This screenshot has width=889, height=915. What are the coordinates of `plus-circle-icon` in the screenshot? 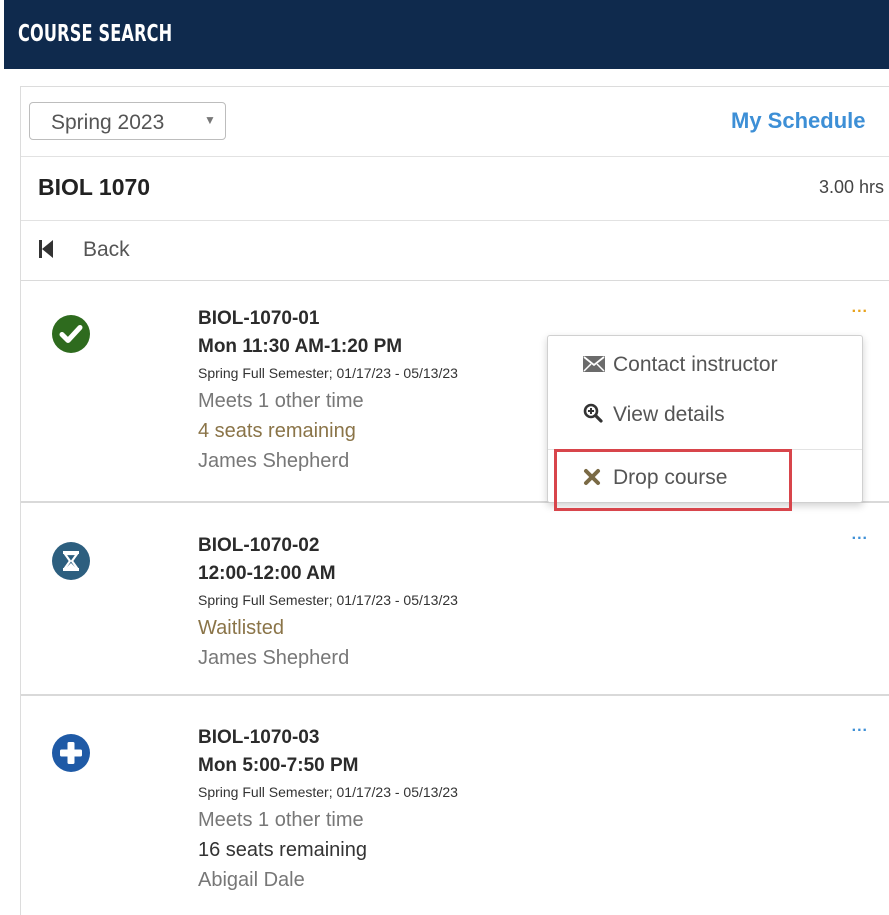 It's located at (71, 753).